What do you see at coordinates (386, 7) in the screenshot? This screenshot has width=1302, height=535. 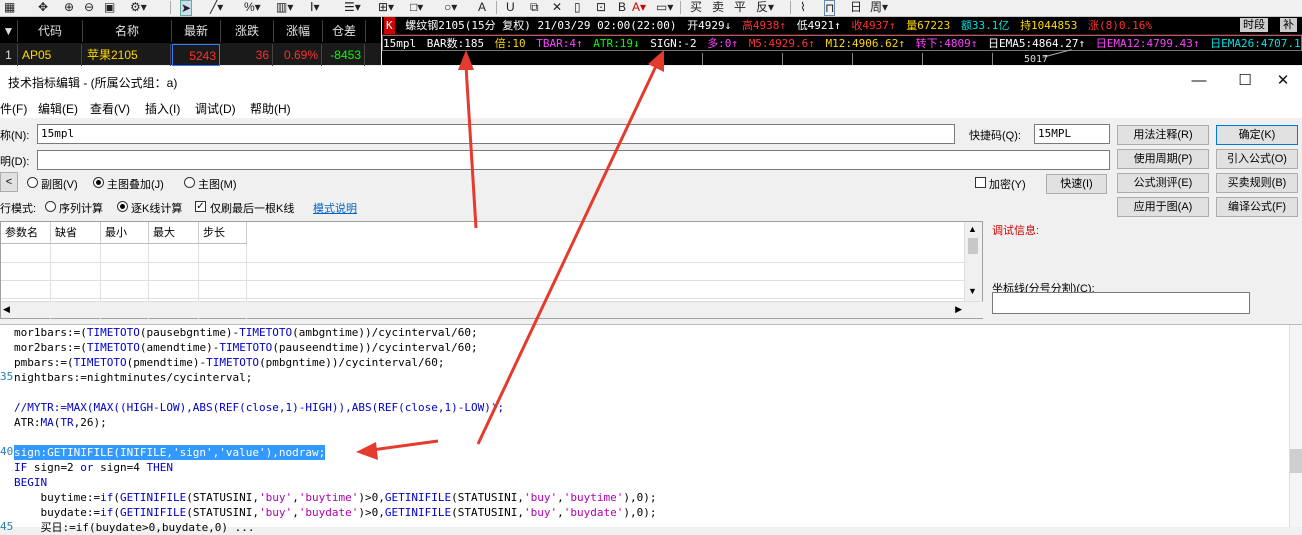 I see `table-tool-icon: ⊞▾` at bounding box center [386, 7].